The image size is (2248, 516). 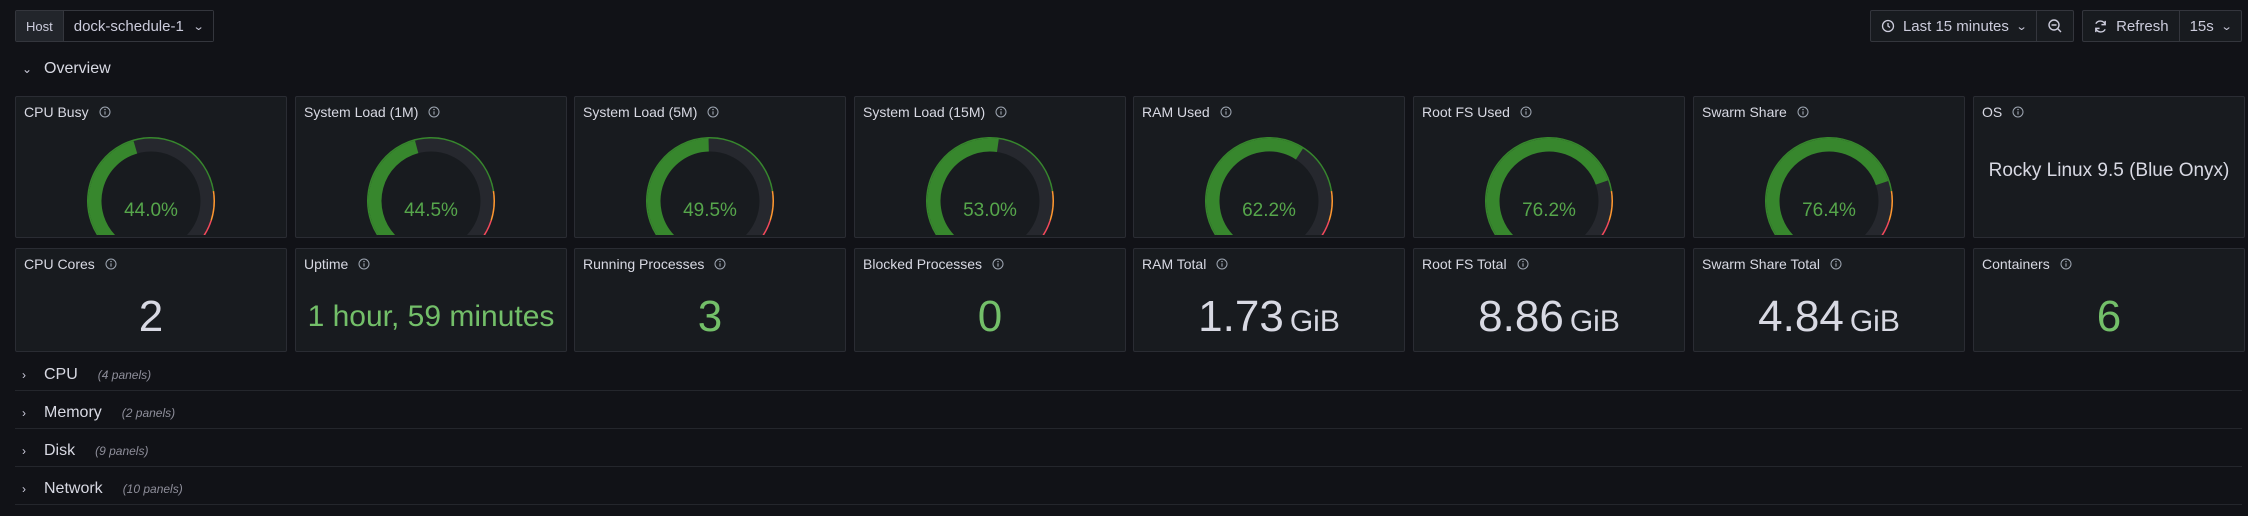 I want to click on refresh-interval-picker: 15s ⌄, so click(x=2209, y=26).